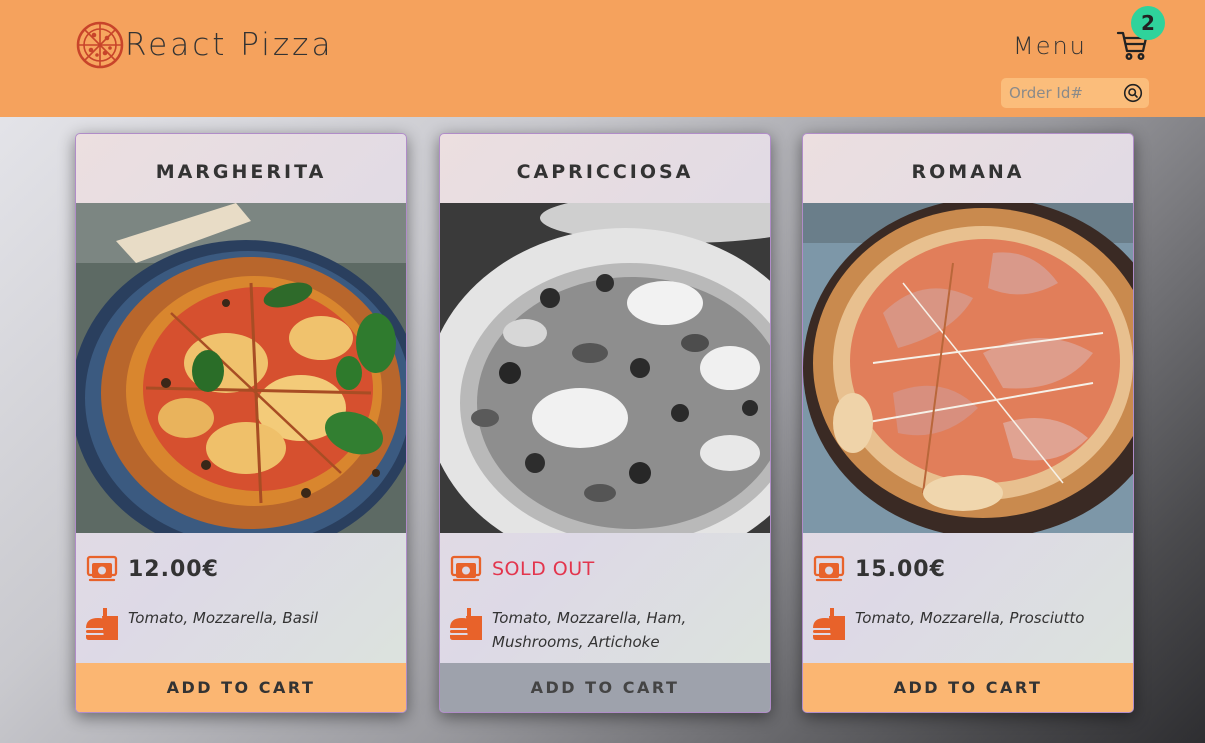  Describe the element at coordinates (223, 618) in the screenshot. I see `pizza-ingredients: Tomato, Mozzarella, Basil` at that location.